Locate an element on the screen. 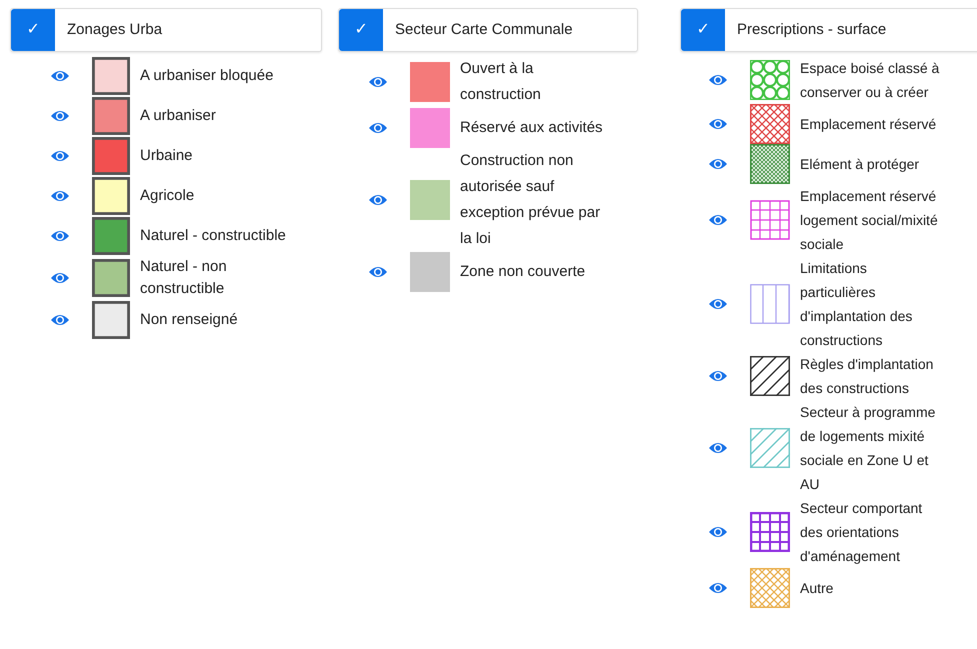  legend-label: Ouvert à la construction is located at coordinates (500, 82).